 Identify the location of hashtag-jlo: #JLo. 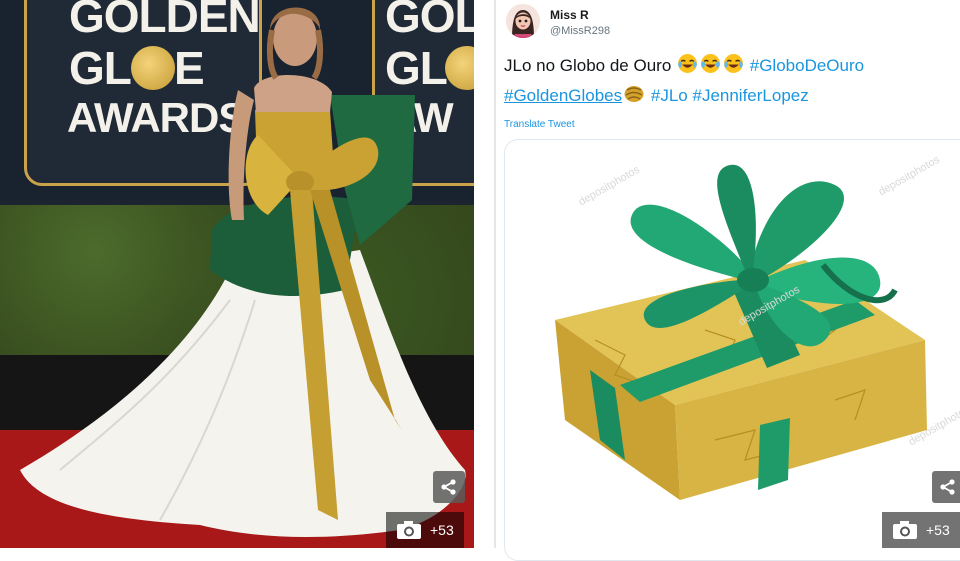
(669, 95).